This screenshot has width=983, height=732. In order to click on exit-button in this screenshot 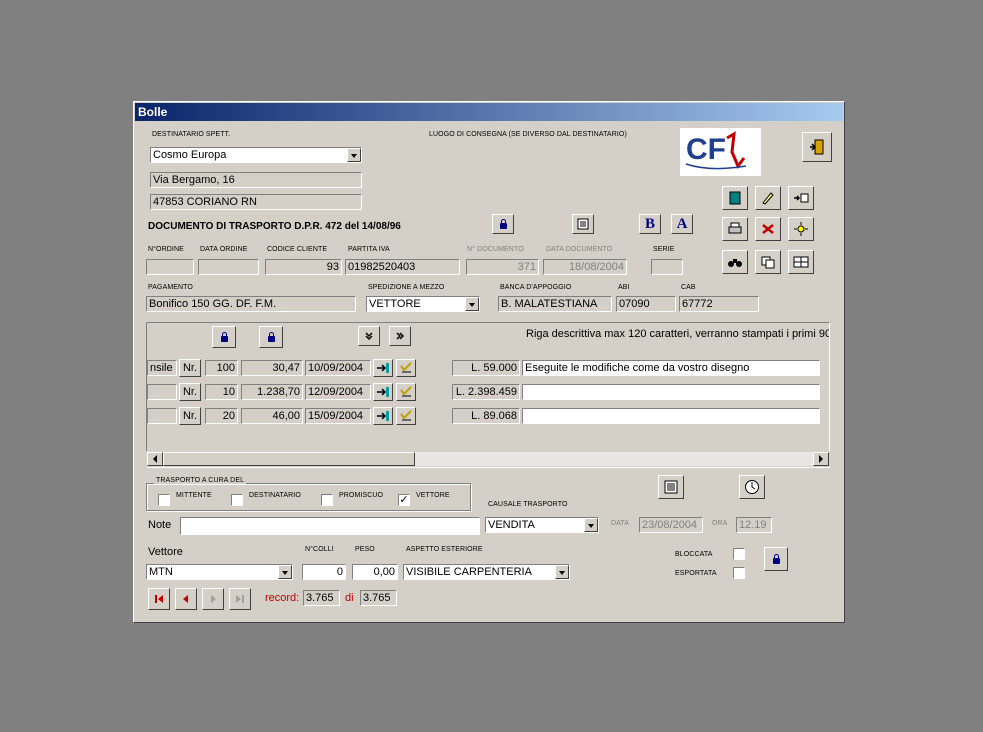, I will do `click(817, 147)`.